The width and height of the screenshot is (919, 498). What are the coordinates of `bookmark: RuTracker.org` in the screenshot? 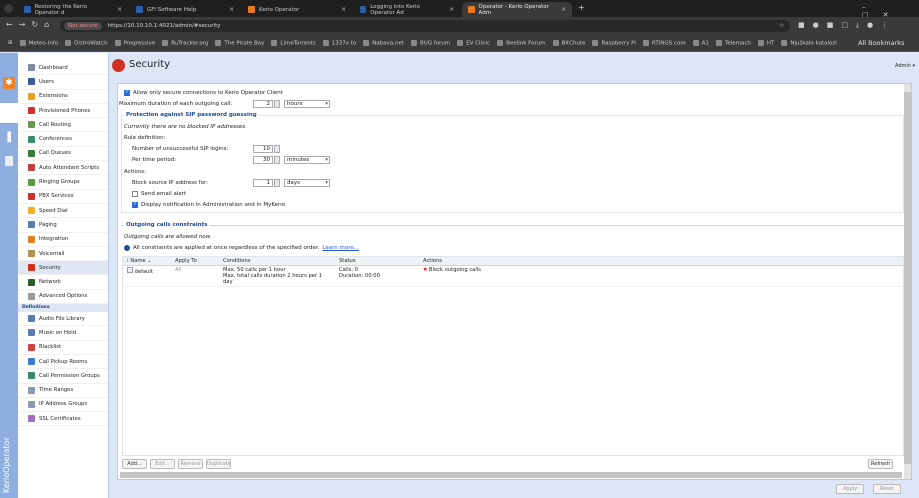 It's located at (185, 43).